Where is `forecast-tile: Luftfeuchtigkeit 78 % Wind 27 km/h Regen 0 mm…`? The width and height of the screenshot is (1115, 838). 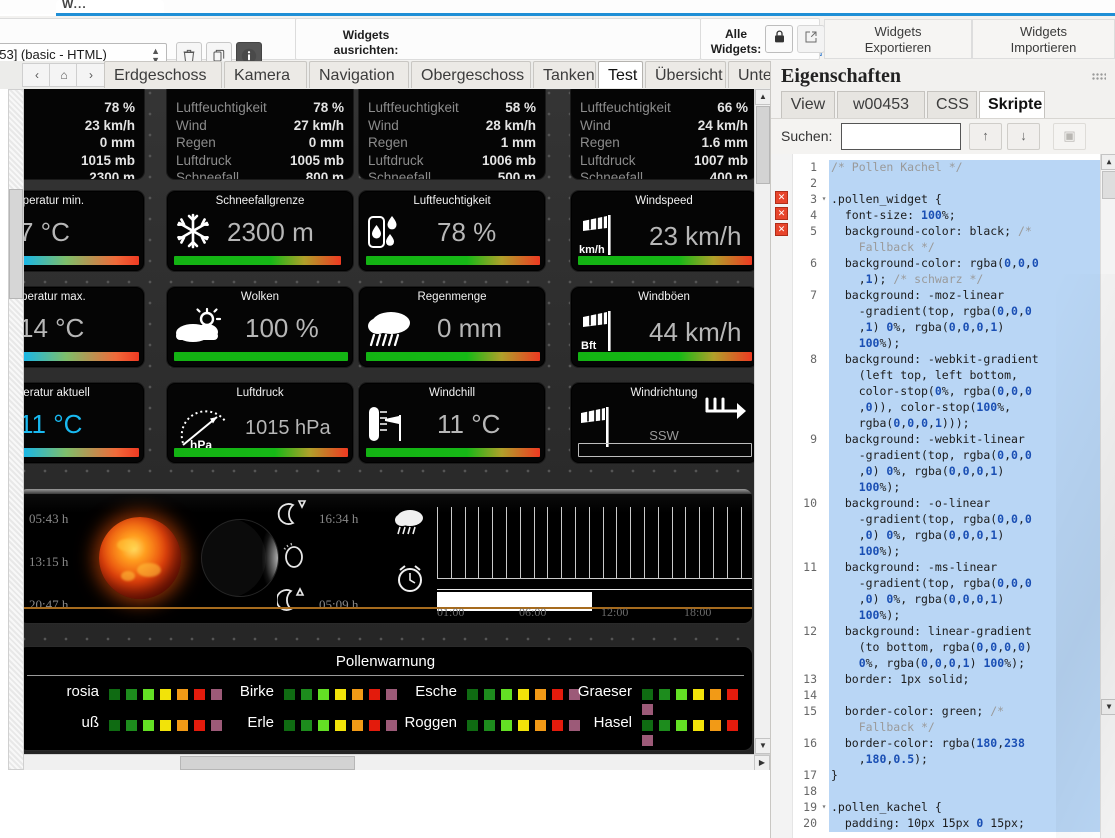 forecast-tile: Luftfeuchtigkeit 78 % Wind 27 km/h Regen 0 mm… is located at coordinates (260, 134).